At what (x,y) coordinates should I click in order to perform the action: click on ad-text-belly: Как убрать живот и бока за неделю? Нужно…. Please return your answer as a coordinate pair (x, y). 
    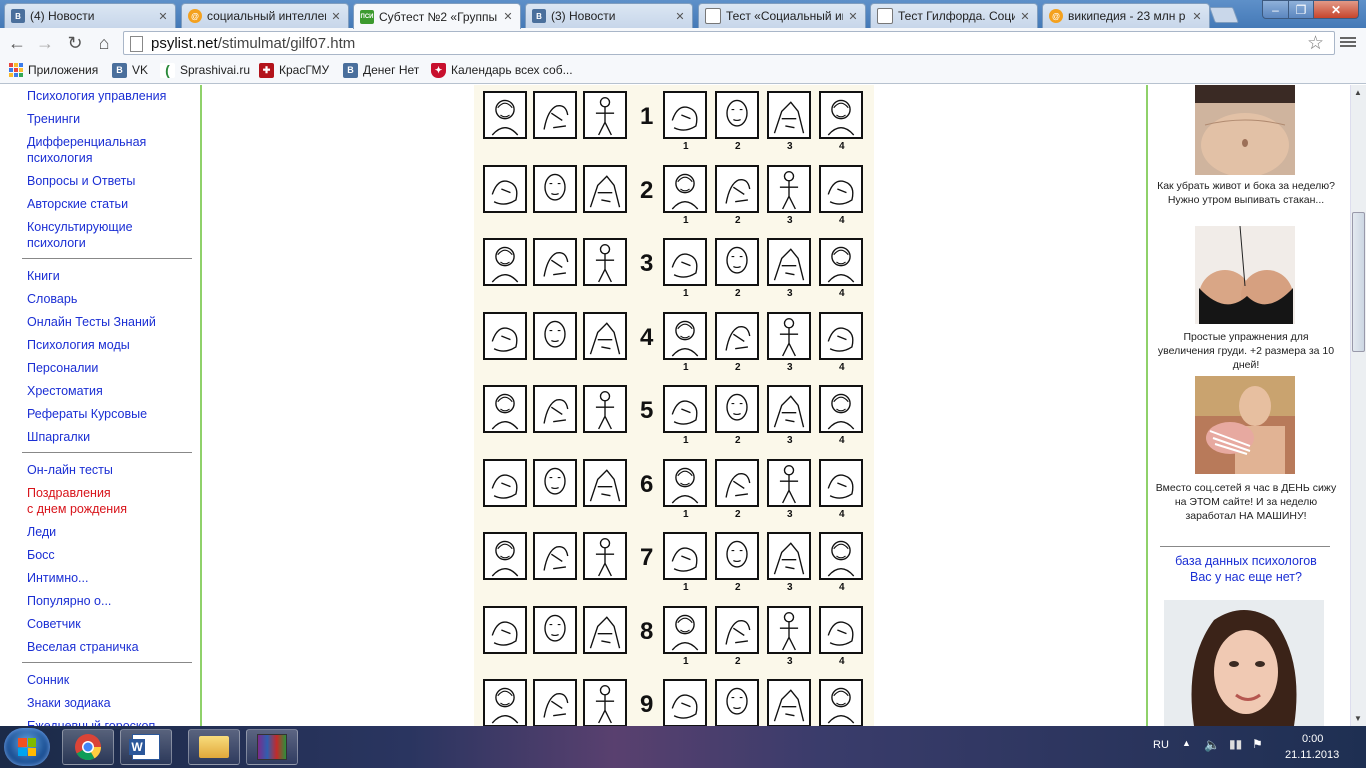
    Looking at the image, I should click on (1246, 193).